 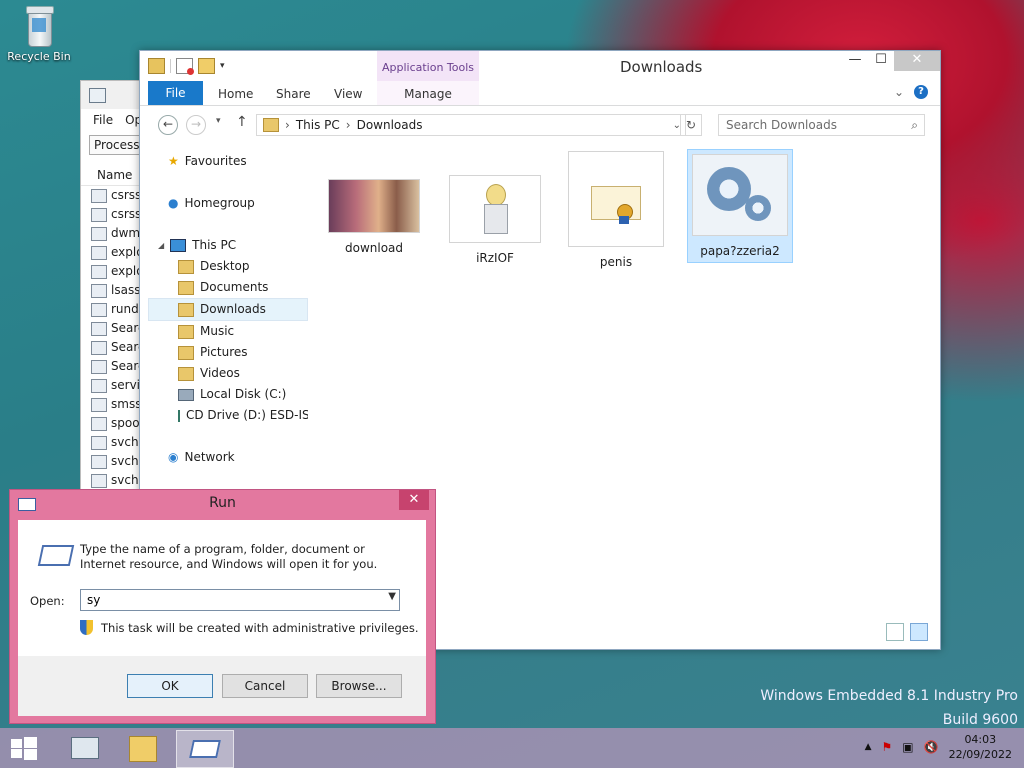 What do you see at coordinates (855, 61) in the screenshot?
I see `minimize-button: —` at bounding box center [855, 61].